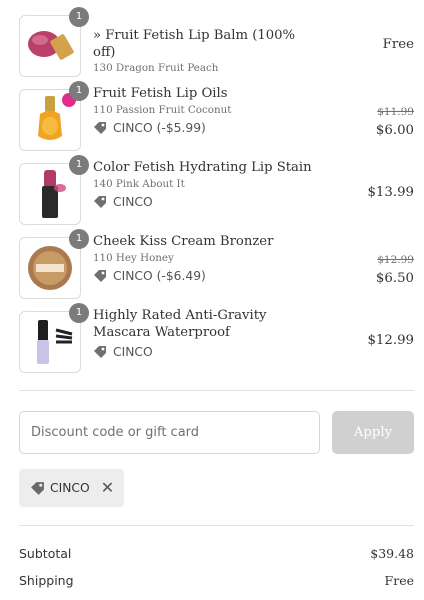 This screenshot has height=600, width=424. What do you see at coordinates (54, 338) in the screenshot?
I see `mascara-product-image: 1` at bounding box center [54, 338].